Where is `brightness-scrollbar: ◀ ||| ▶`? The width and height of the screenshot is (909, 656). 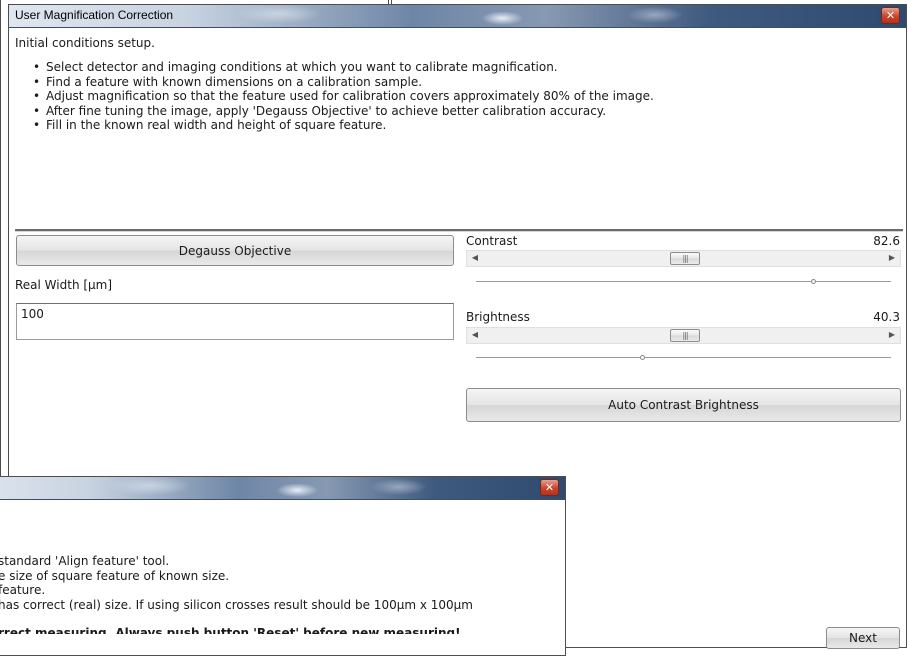
brightness-scrollbar: ◀ ||| ▶ is located at coordinates (683, 335).